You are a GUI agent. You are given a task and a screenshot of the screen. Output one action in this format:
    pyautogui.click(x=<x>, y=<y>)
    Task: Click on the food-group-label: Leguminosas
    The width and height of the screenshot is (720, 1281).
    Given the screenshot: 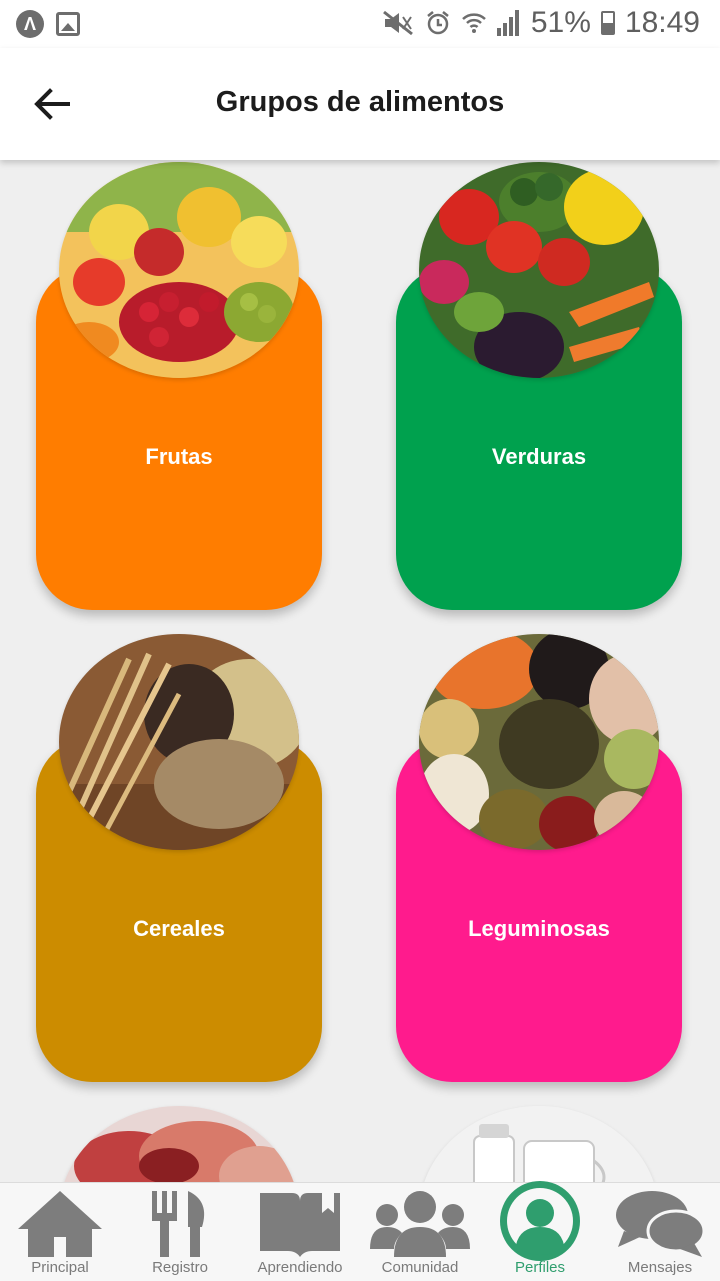 What is the action you would take?
    pyautogui.click(x=539, y=928)
    